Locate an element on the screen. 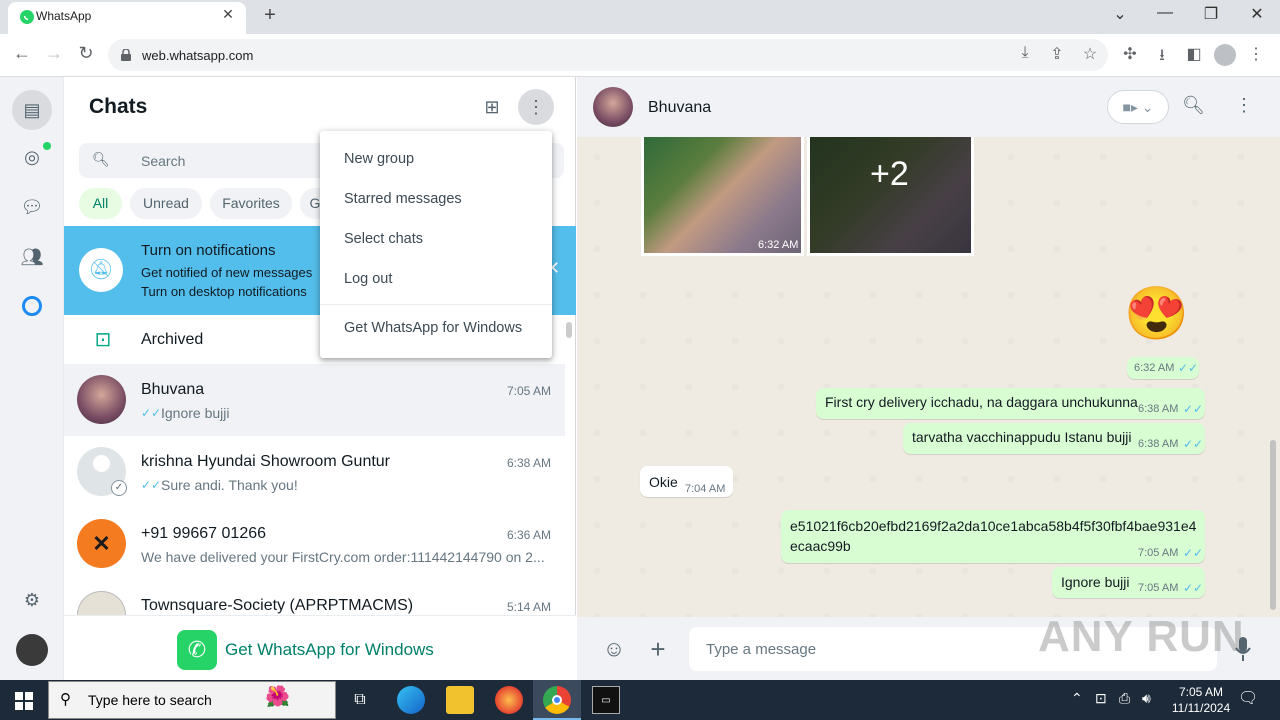  menu-icon: ⋮ is located at coordinates (536, 107).